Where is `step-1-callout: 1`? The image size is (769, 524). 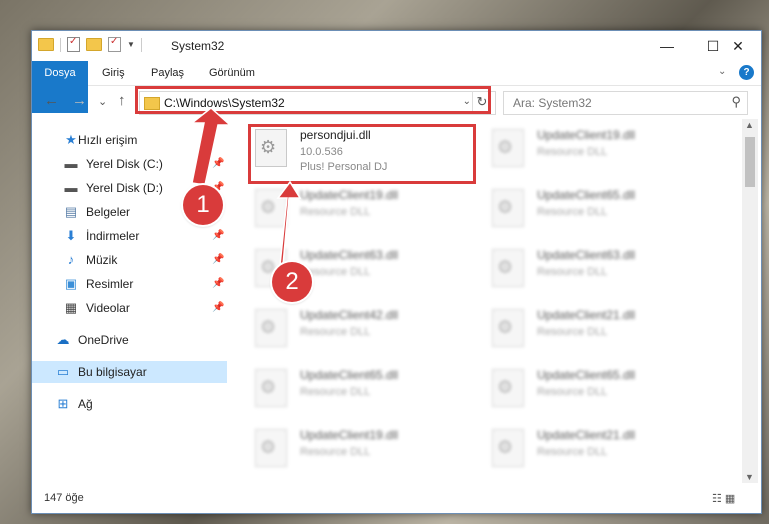
step-1-callout: 1 is located at coordinates (203, 205).